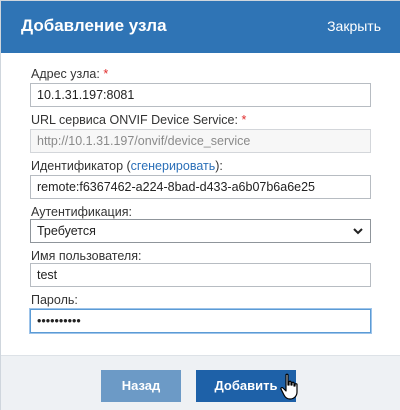 The width and height of the screenshot is (400, 410). I want to click on username-label: Имя пользователя:, so click(86, 256).